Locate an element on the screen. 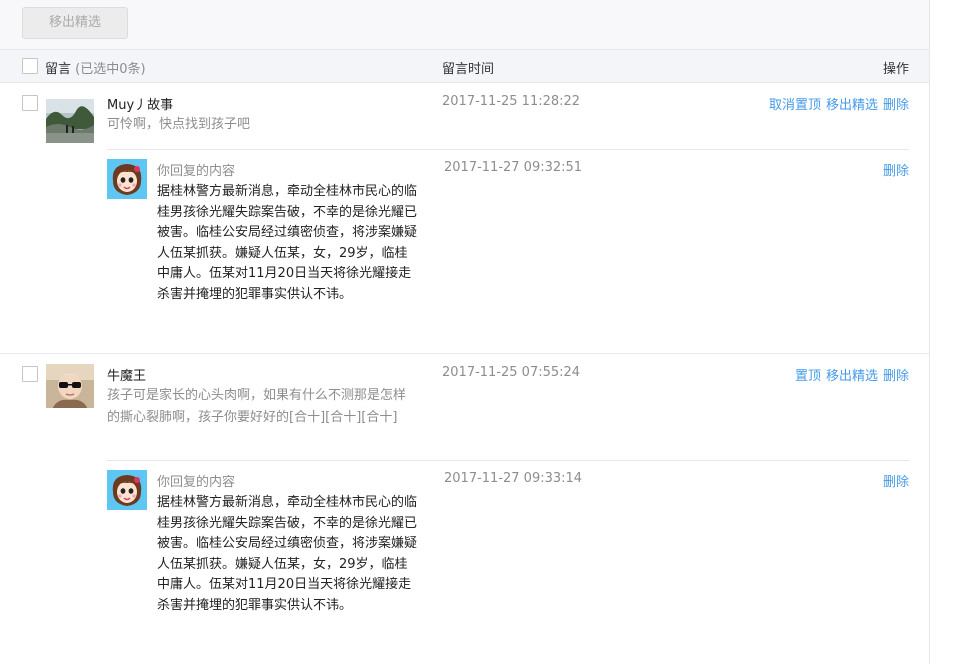  reply-time: 2017-11-27 09:33:14 is located at coordinates (513, 478).